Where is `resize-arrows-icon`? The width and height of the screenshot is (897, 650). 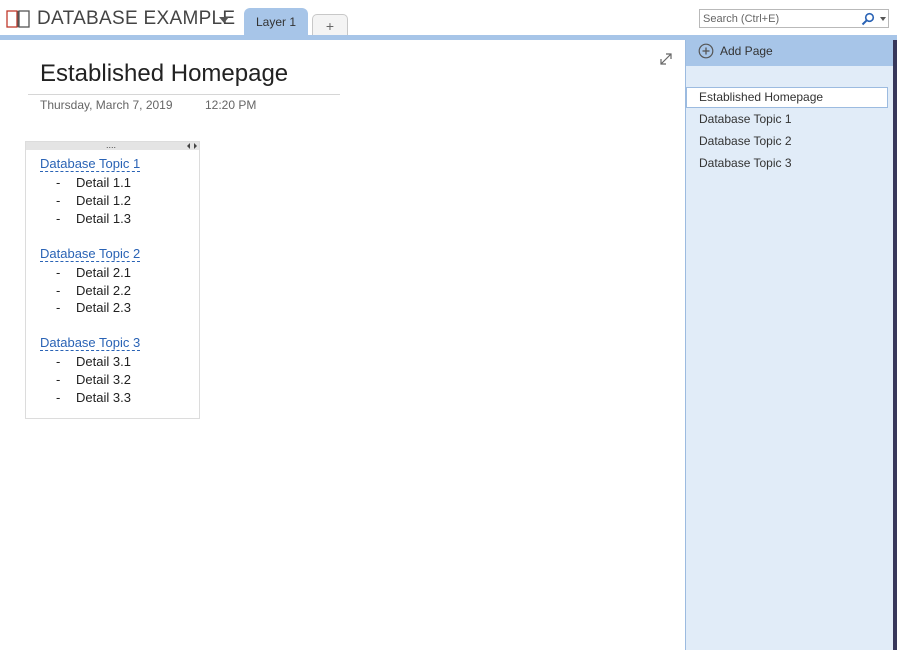
resize-arrows-icon is located at coordinates (192, 146).